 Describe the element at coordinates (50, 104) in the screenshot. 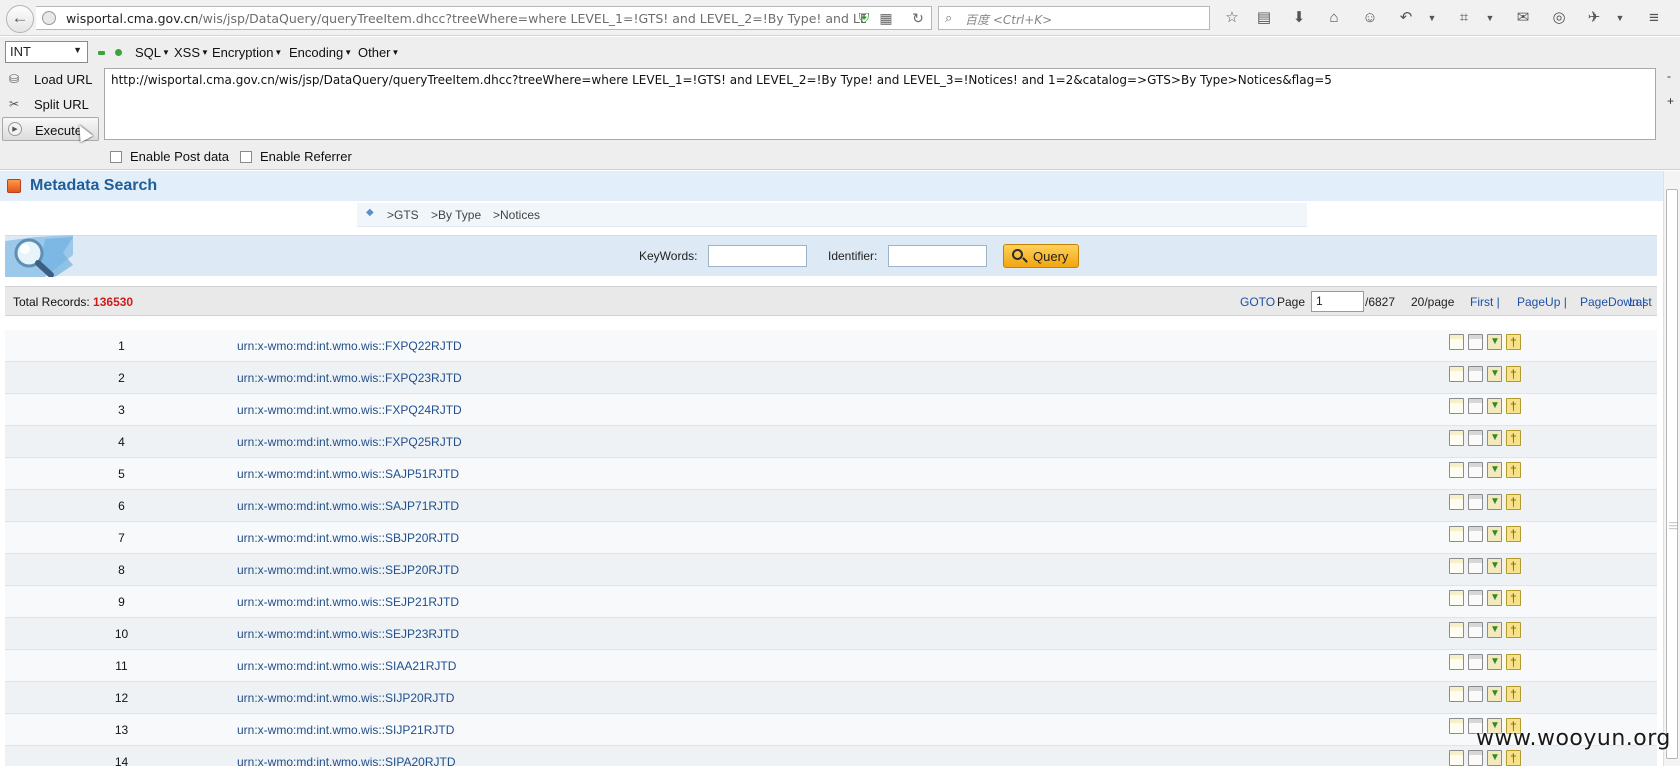

I see `split-url-button: ✂ Split URL` at that location.